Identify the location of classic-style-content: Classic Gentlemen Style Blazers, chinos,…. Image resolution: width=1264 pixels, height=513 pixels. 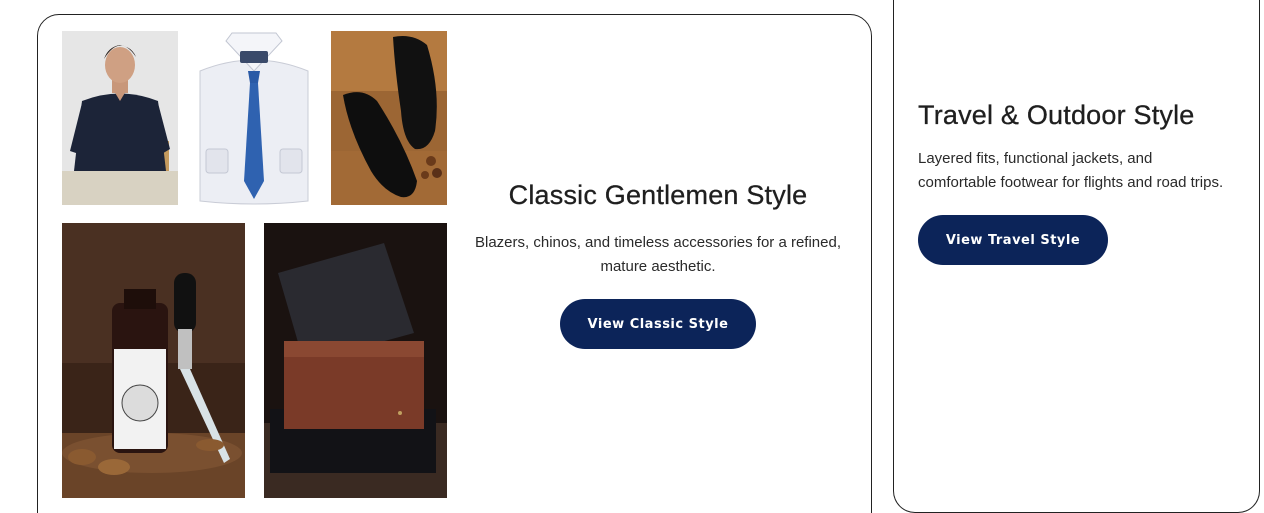
(658, 264).